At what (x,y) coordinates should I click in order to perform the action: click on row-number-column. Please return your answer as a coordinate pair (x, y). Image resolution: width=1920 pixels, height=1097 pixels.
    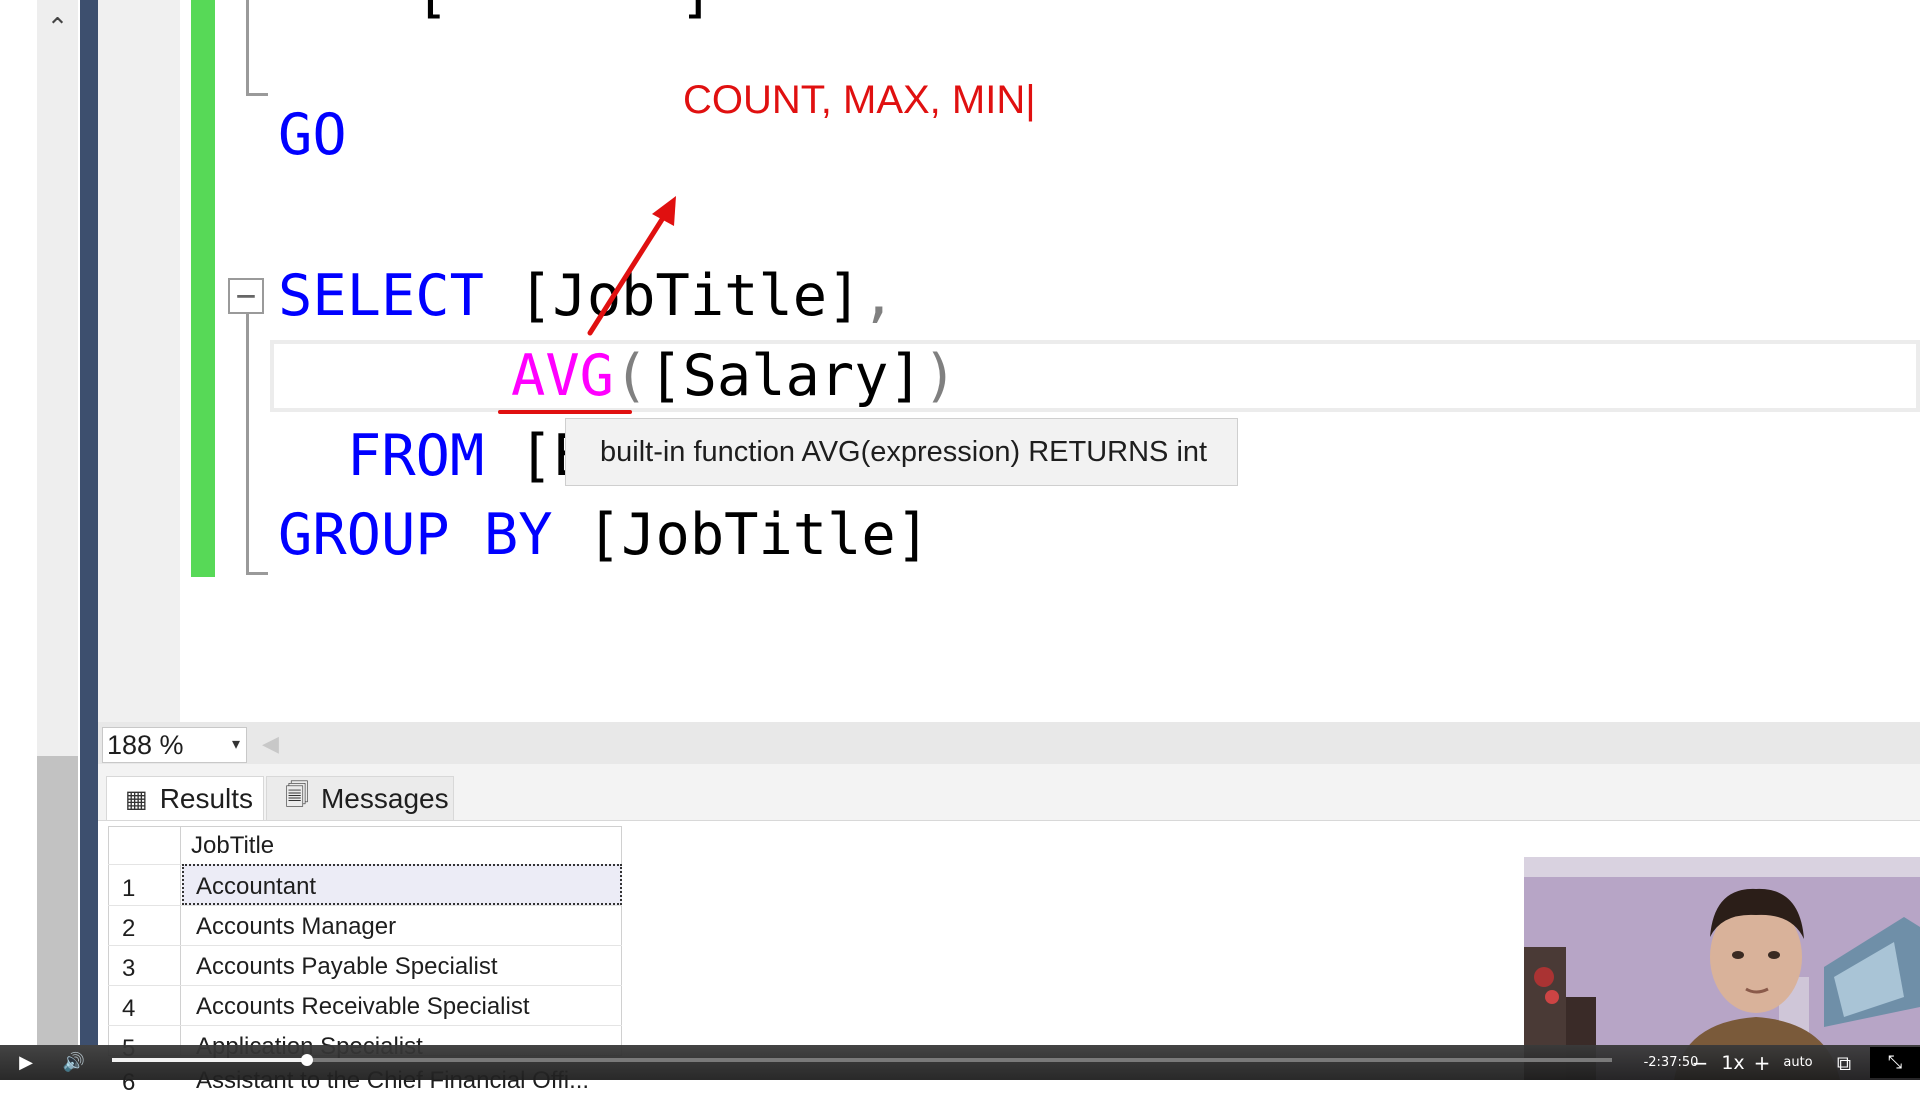
    Looking at the image, I should click on (144, 941).